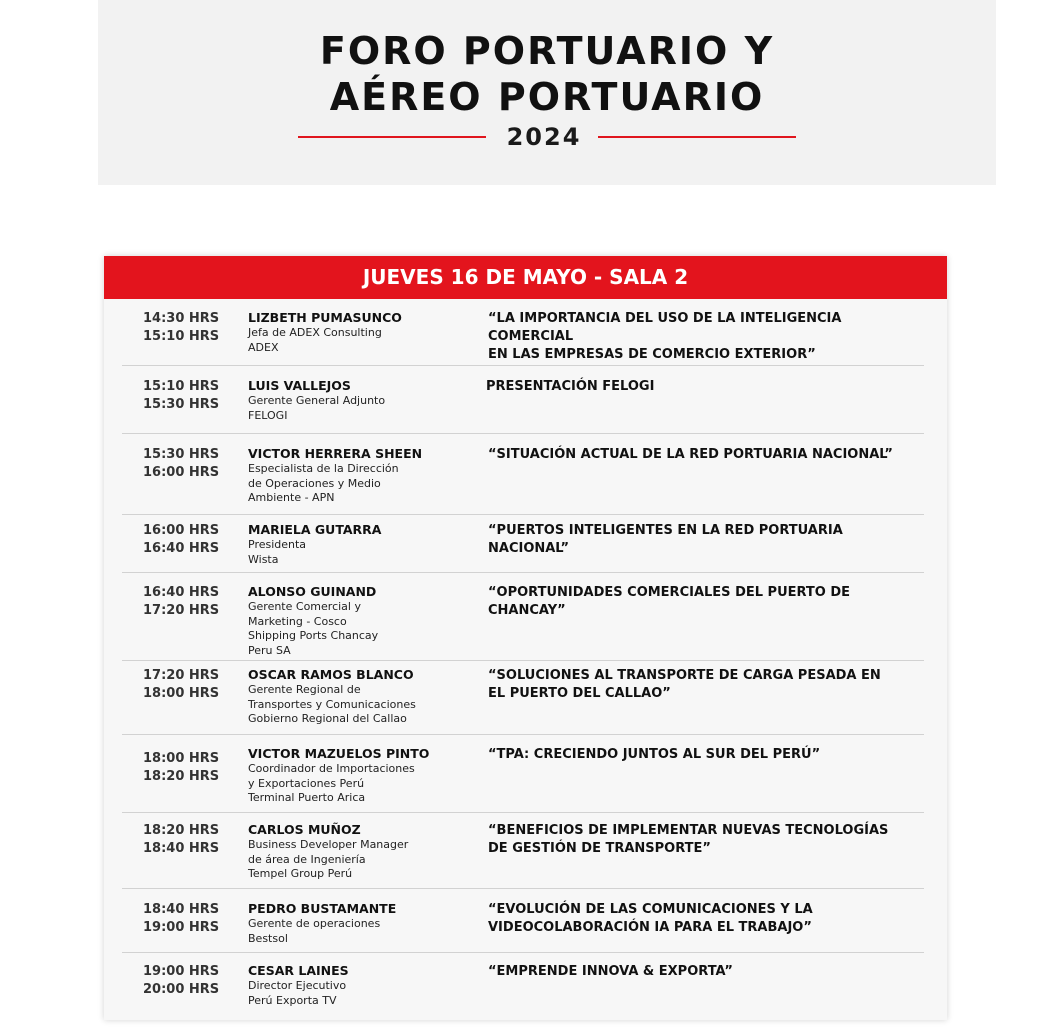 The height and width of the screenshot is (1030, 1051). I want to click on event-year-row: 2024, so click(547, 137).